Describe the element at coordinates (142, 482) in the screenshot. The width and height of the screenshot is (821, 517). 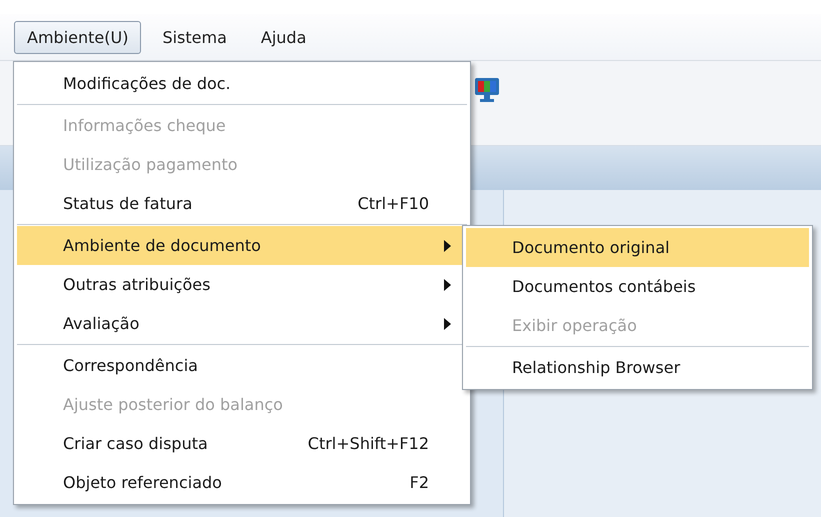
I see `menu-item-label: Objeto referenciado` at that location.